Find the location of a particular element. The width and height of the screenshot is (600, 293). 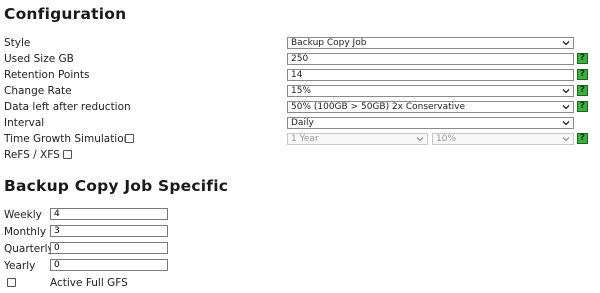

quarterly-input is located at coordinates (109, 248).